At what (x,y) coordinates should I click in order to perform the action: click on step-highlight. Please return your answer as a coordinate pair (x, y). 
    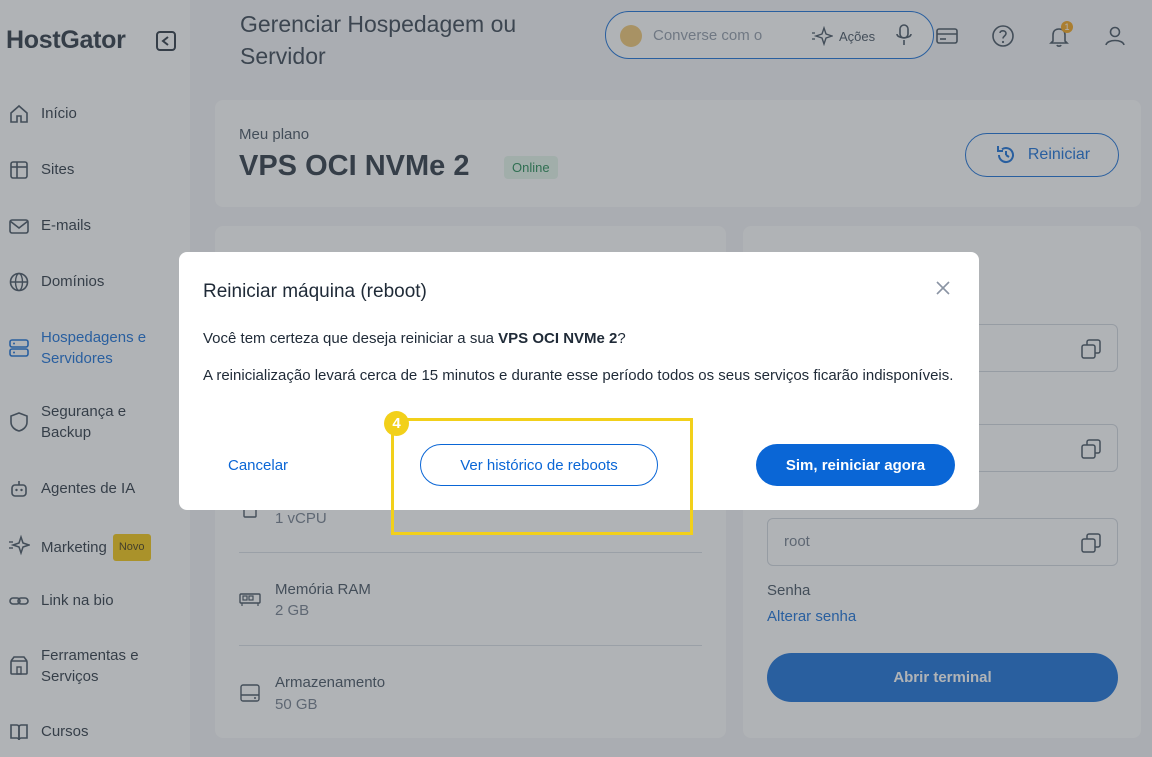
    Looking at the image, I should click on (542, 476).